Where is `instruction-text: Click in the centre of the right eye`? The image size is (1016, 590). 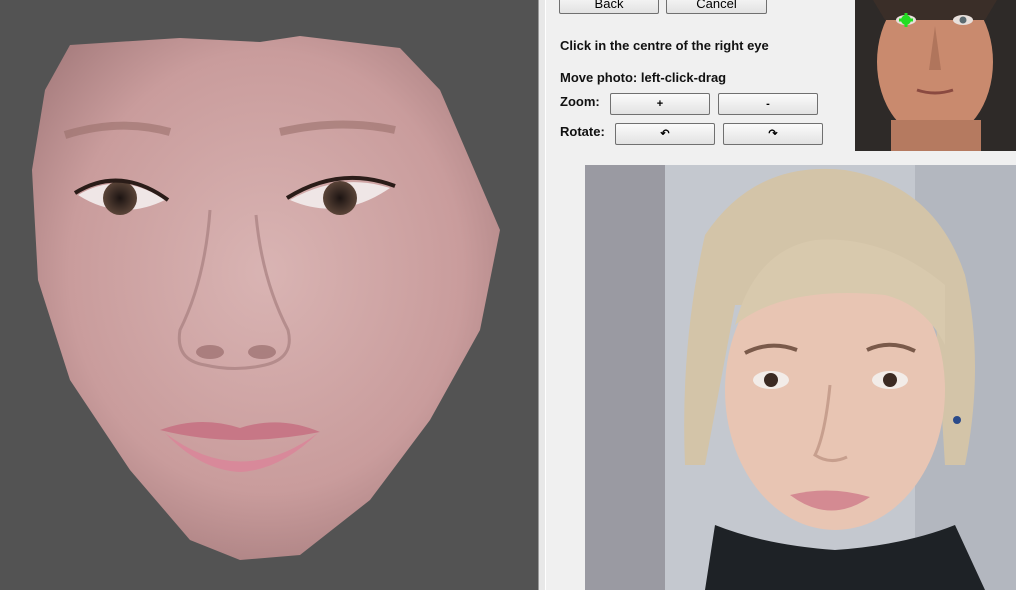
instruction-text: Click in the centre of the right eye is located at coordinates (664, 45).